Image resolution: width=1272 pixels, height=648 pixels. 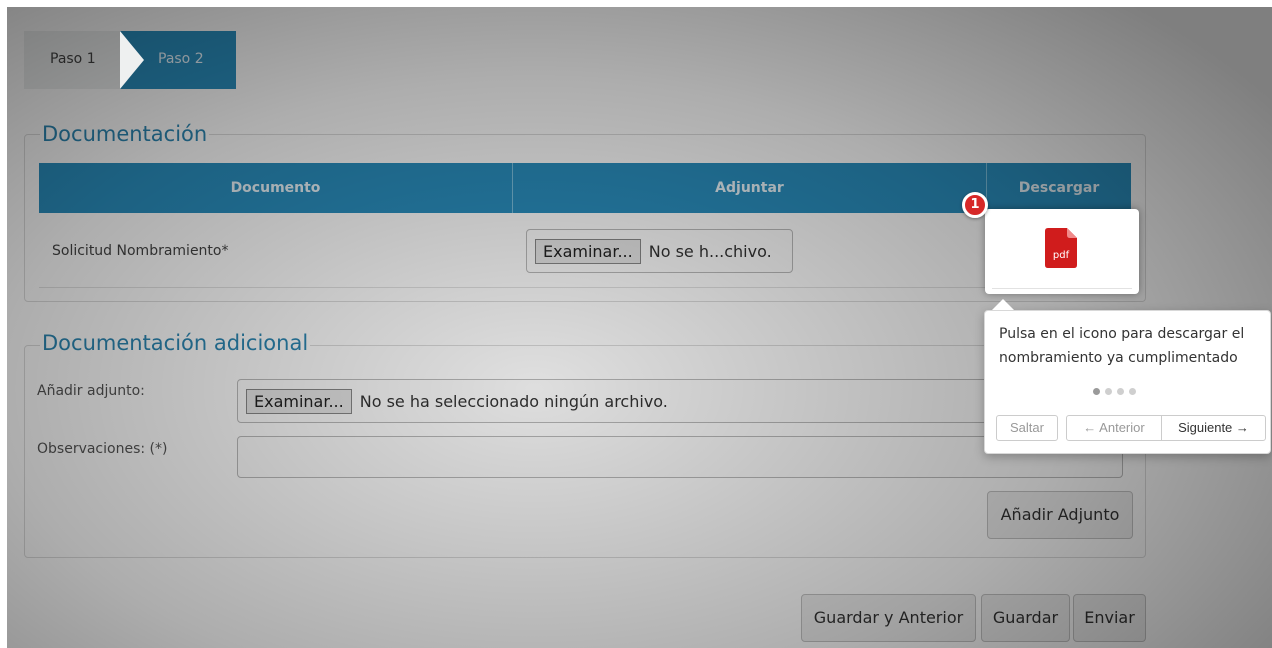 I want to click on save-and-previous-button: Guardar y Anterior, so click(x=888, y=618).